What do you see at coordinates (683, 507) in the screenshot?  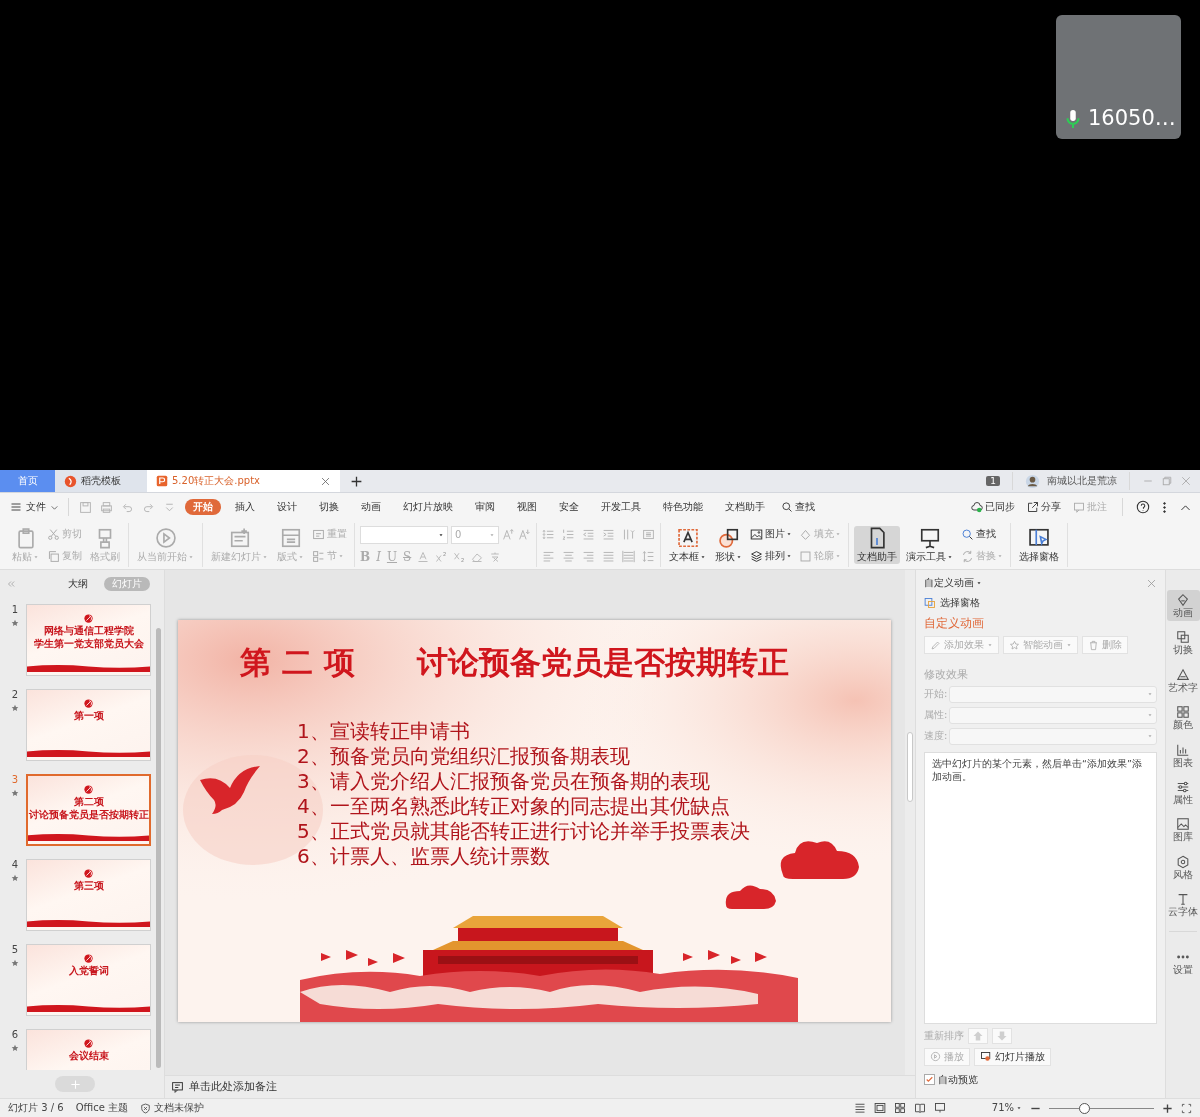 I see `menu-tab: 特色功能` at bounding box center [683, 507].